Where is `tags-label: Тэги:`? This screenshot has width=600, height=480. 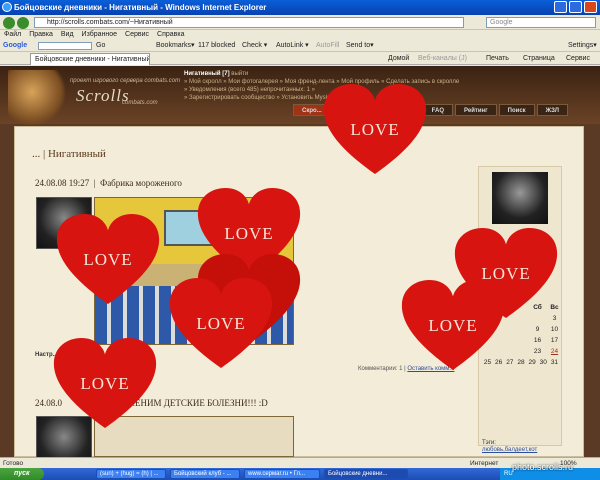
tags-label: Тэги: is located at coordinates (489, 443).